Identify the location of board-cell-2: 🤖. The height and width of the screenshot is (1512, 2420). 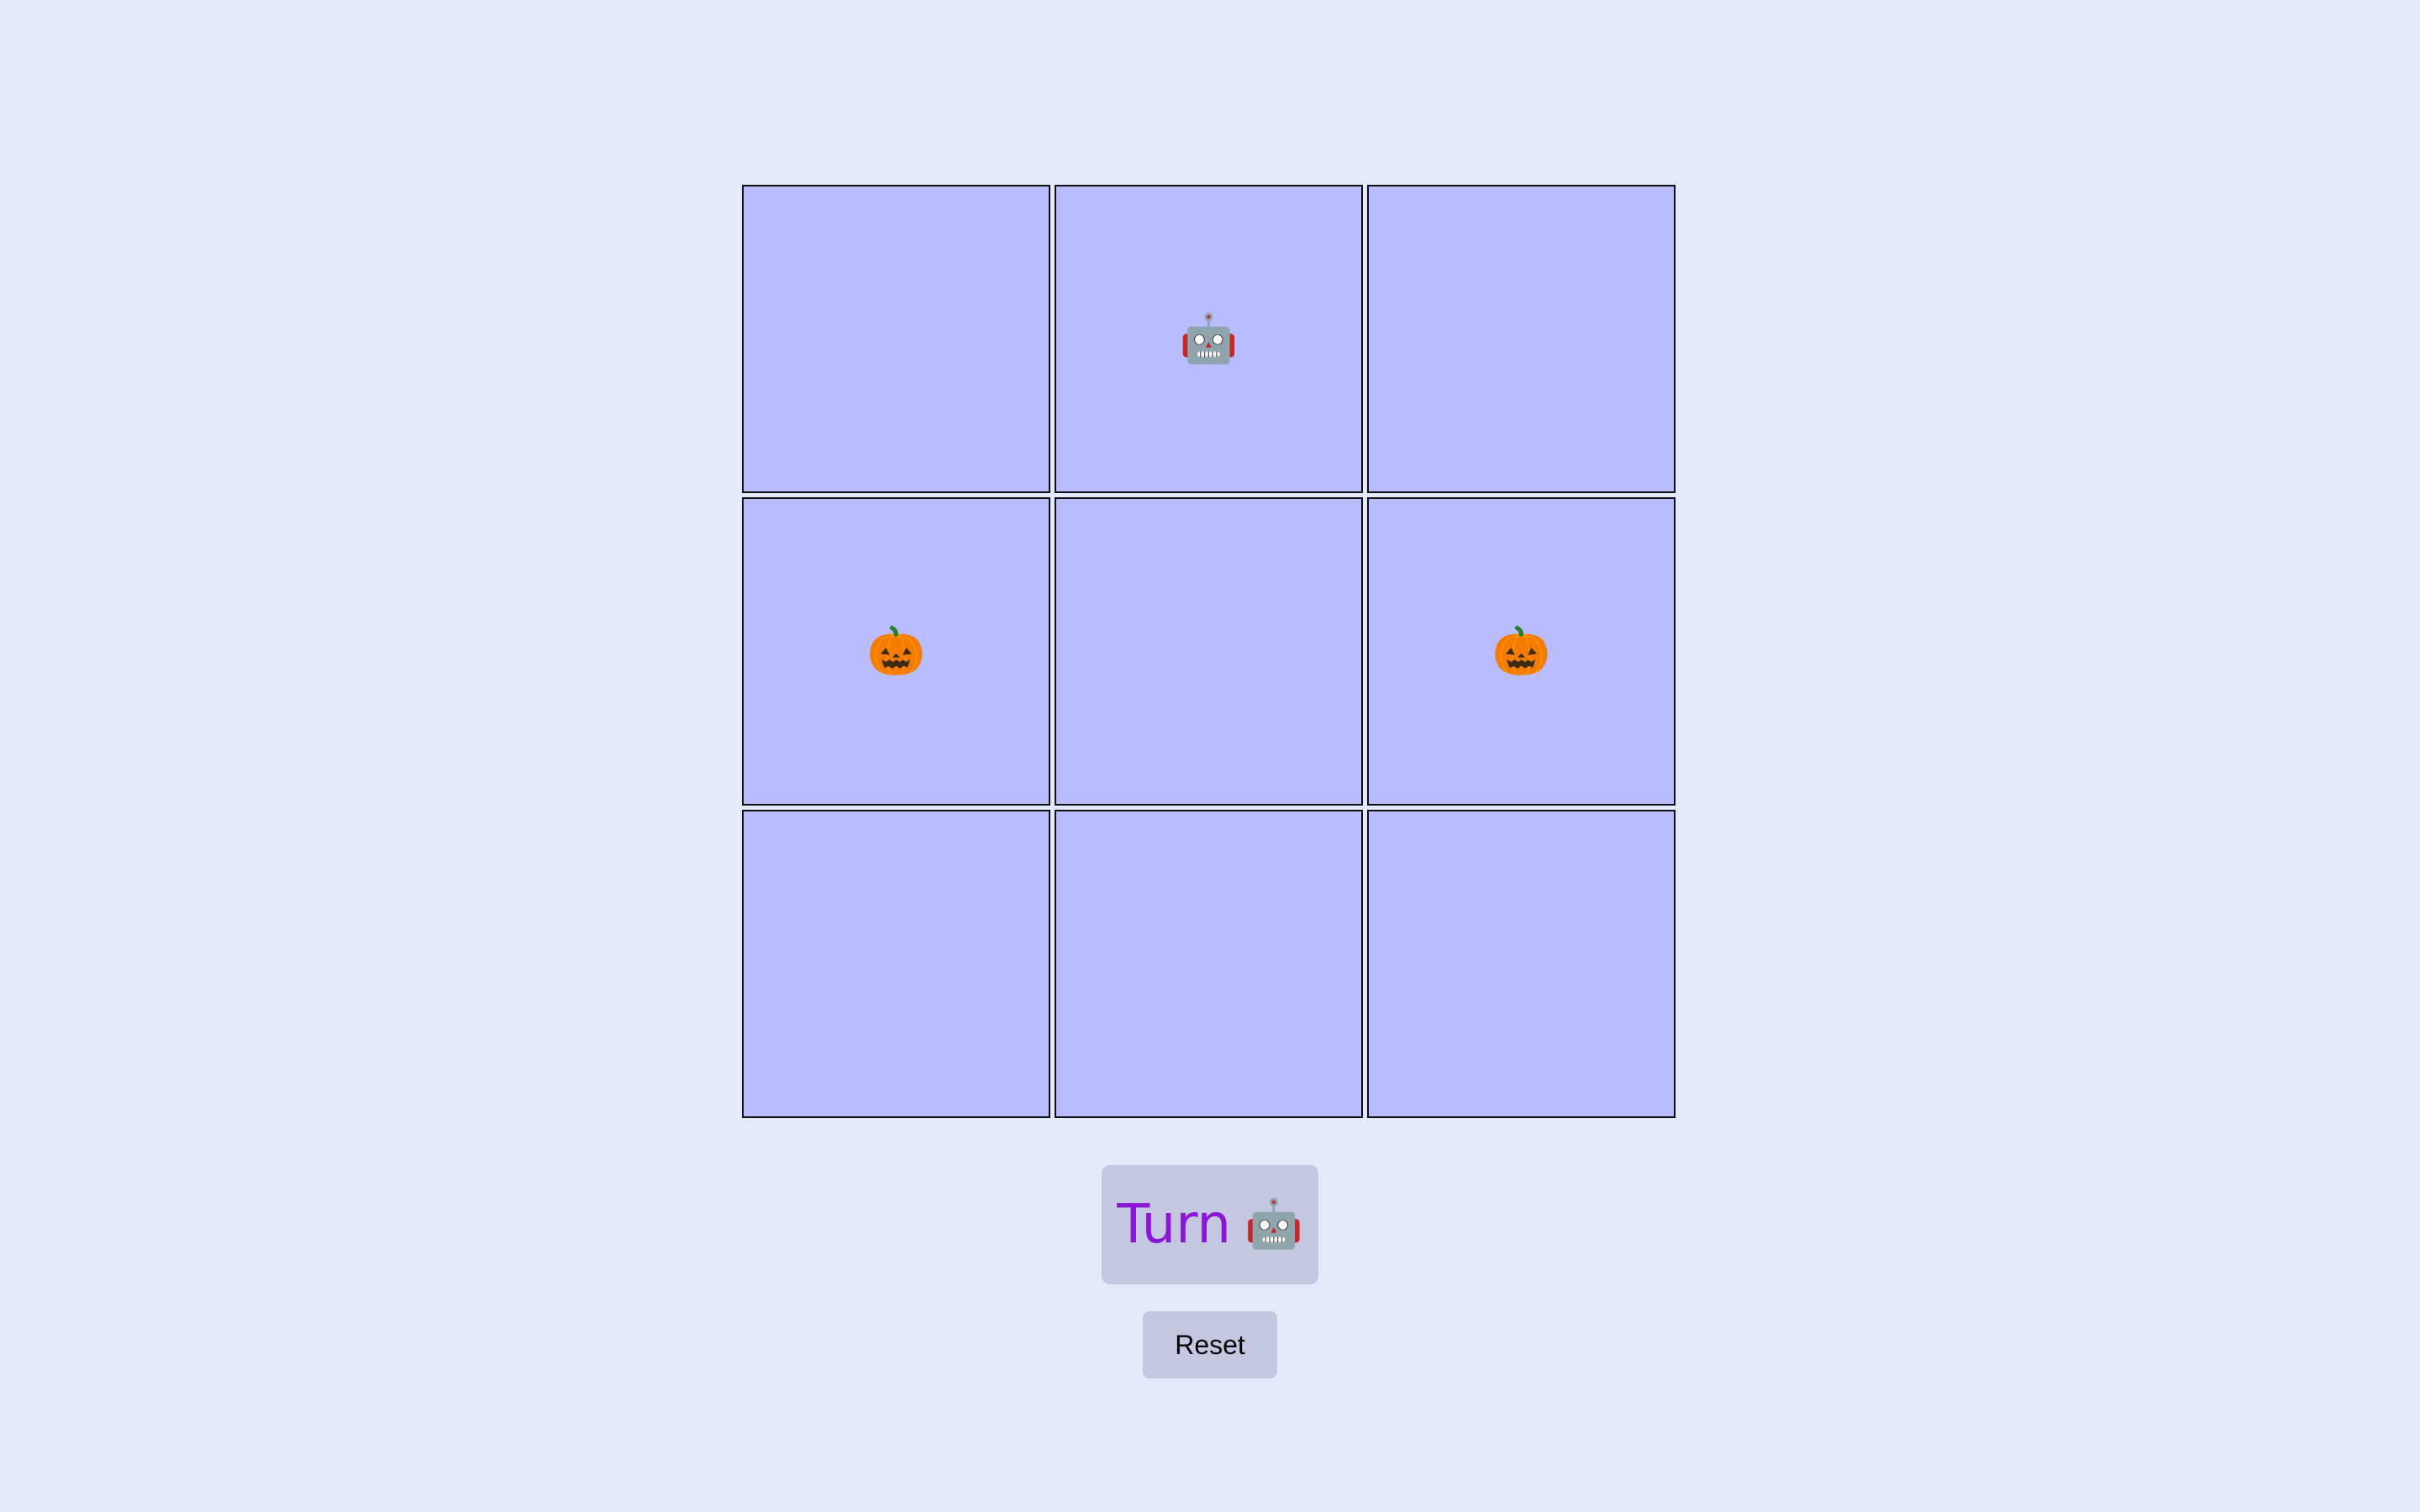
(1209, 339).